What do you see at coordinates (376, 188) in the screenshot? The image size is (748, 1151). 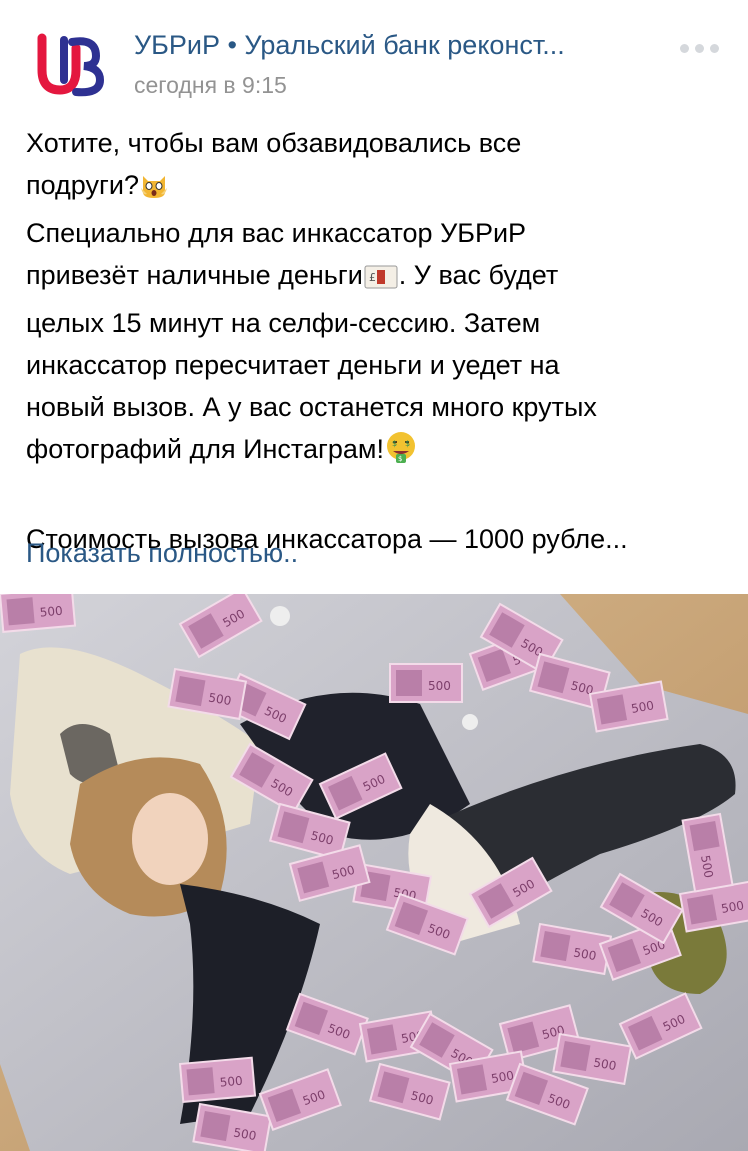 I see `text-line: подруги?` at bounding box center [376, 188].